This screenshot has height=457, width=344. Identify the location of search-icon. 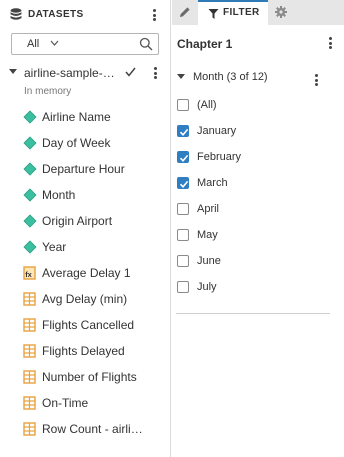
(146, 44).